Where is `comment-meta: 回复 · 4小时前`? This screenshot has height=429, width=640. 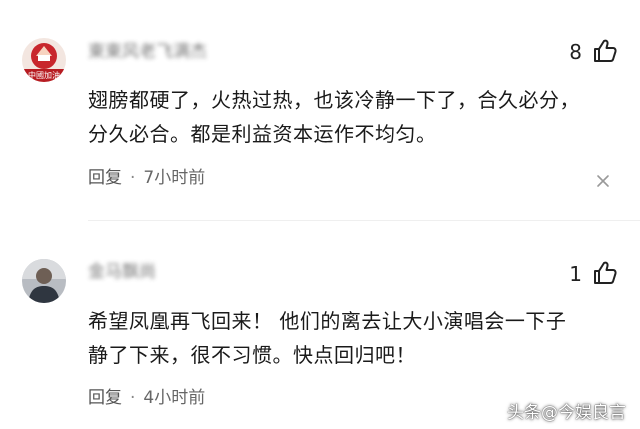
comment-meta: 回复 · 4小时前 is located at coordinates (146, 398).